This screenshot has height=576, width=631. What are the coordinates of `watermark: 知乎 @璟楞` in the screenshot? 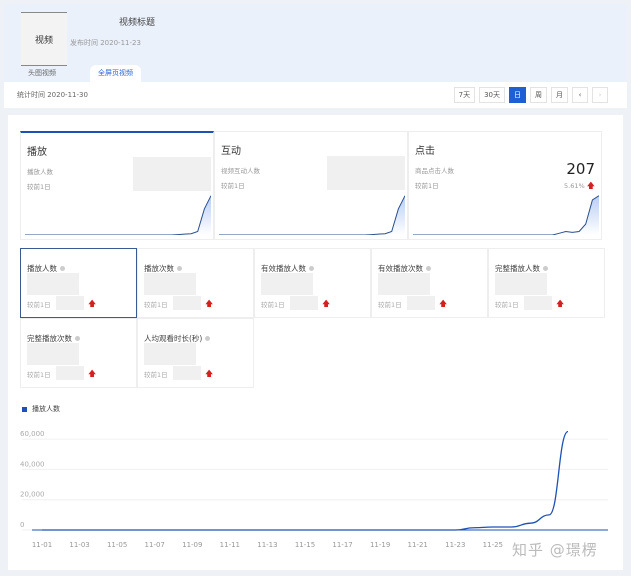 It's located at (555, 550).